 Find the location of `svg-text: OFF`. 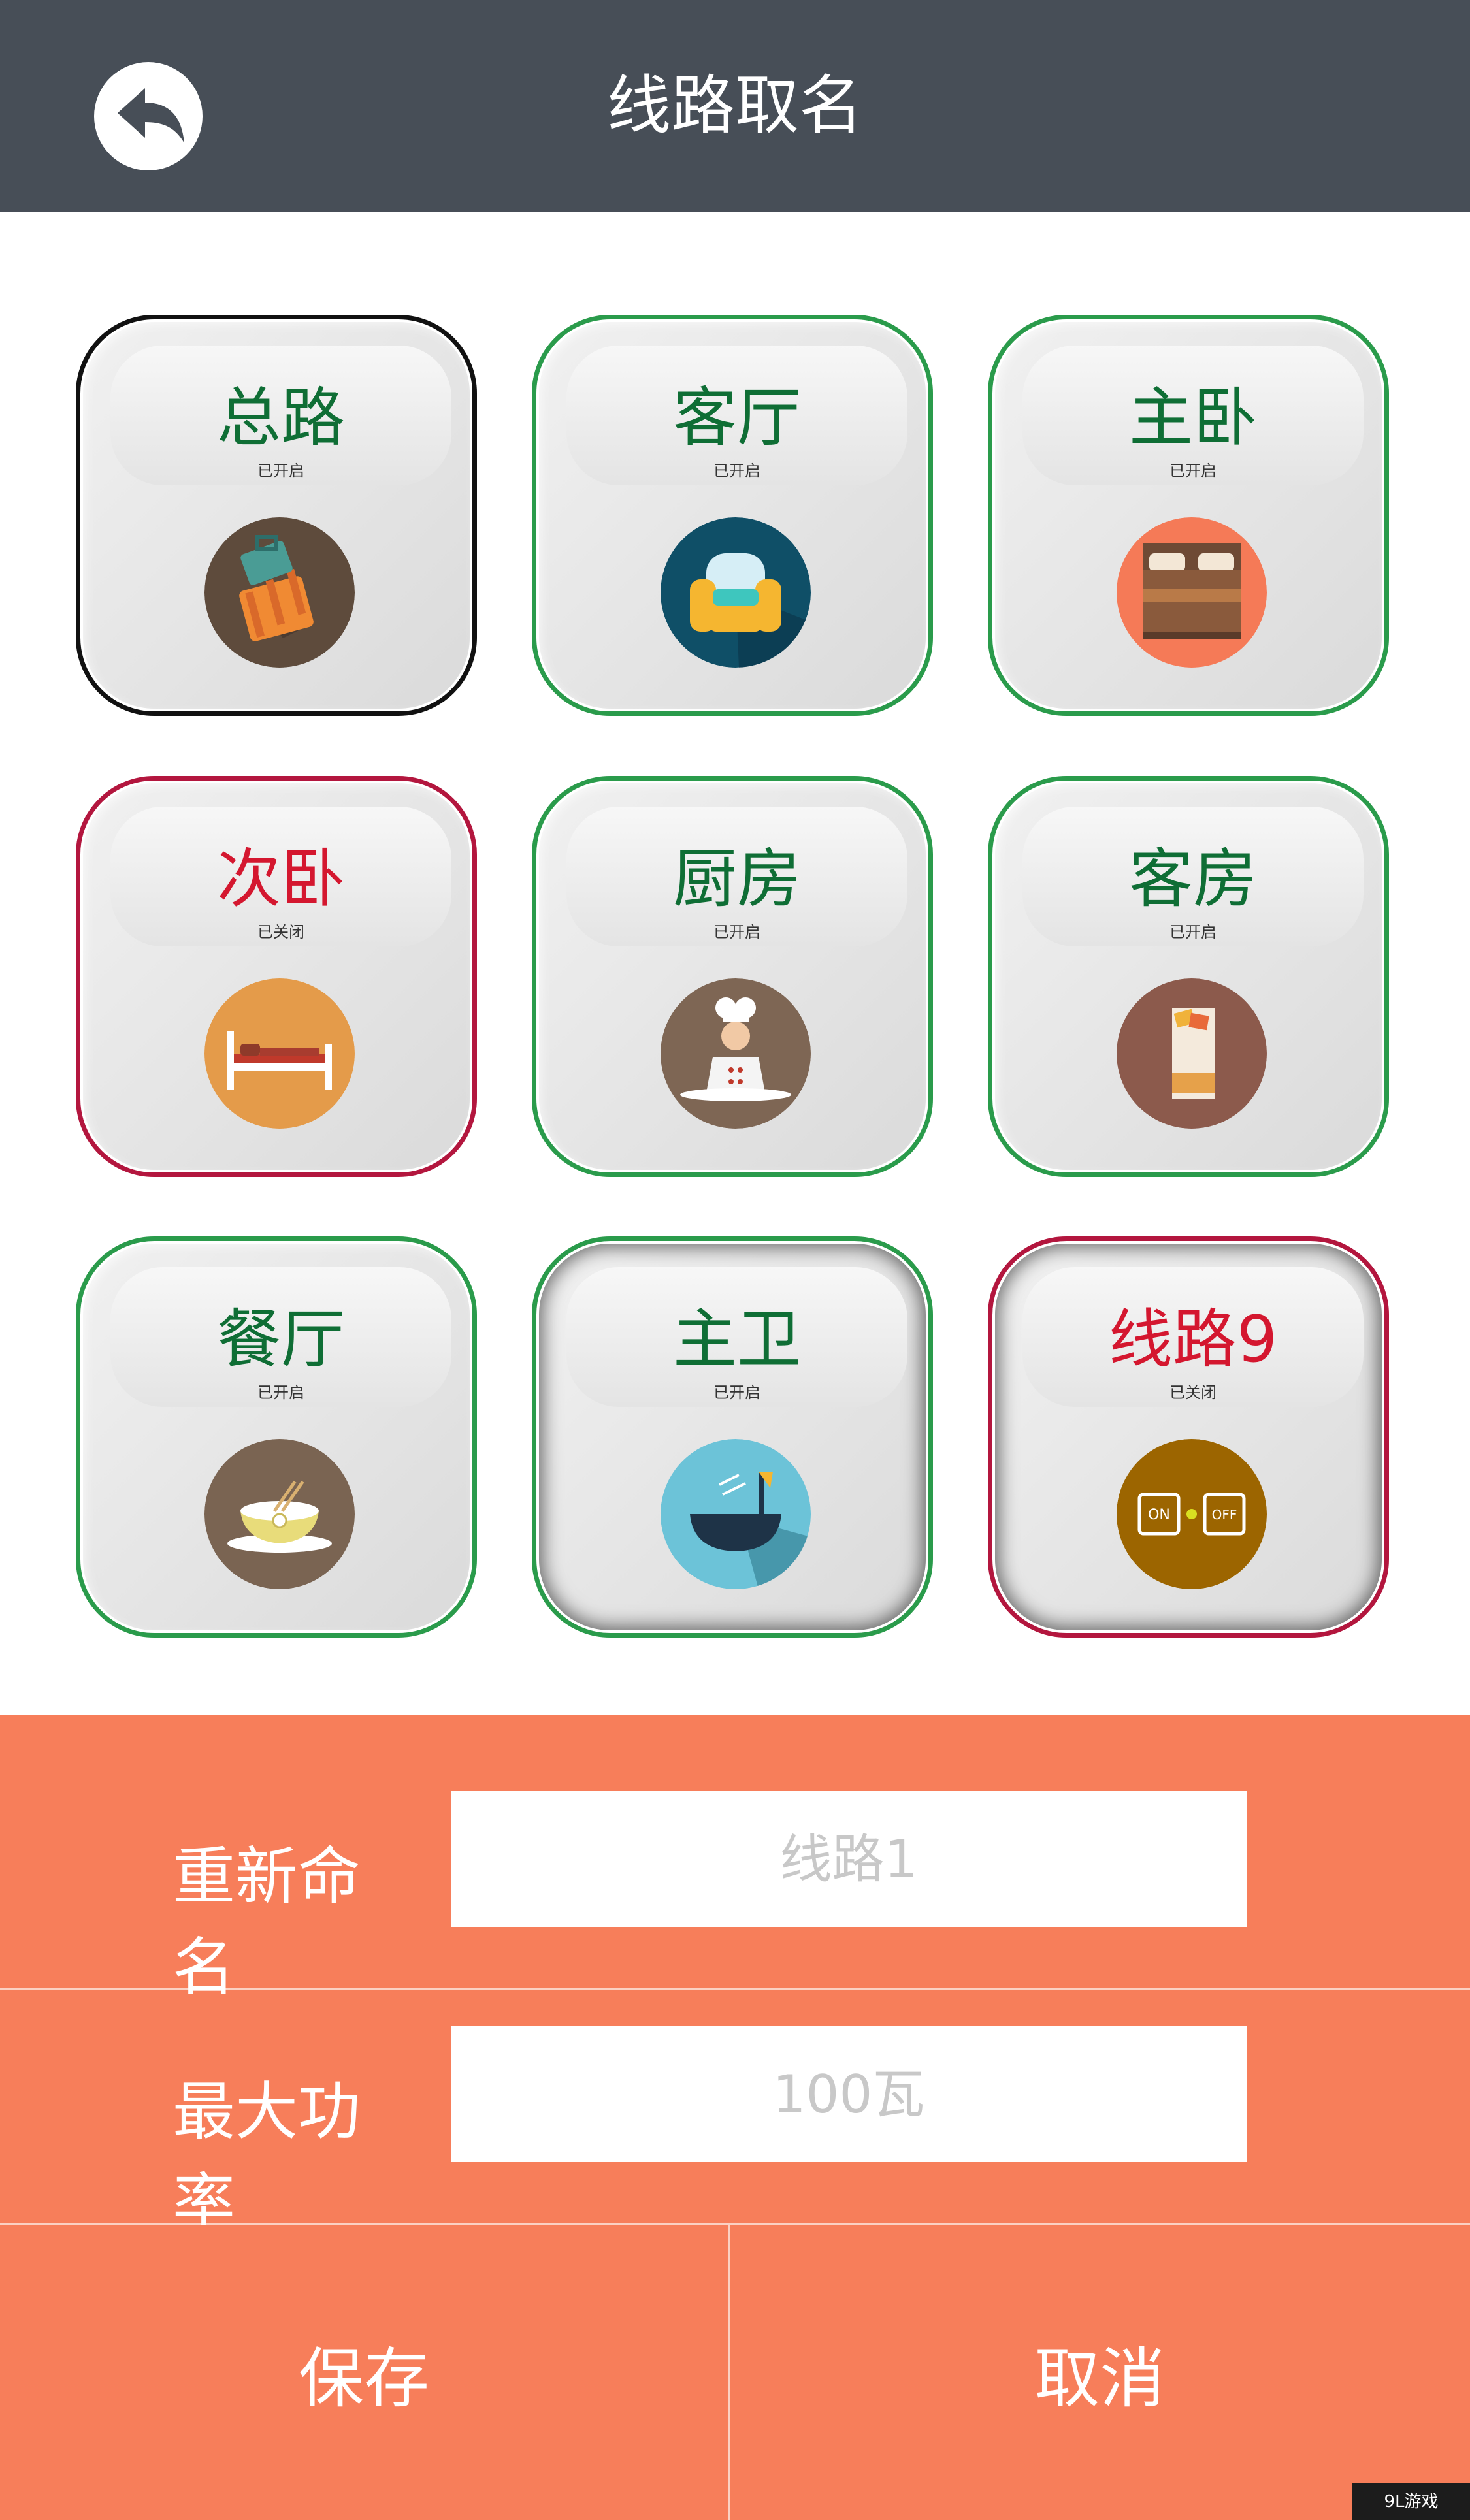

svg-text: OFF is located at coordinates (1224, 1515).